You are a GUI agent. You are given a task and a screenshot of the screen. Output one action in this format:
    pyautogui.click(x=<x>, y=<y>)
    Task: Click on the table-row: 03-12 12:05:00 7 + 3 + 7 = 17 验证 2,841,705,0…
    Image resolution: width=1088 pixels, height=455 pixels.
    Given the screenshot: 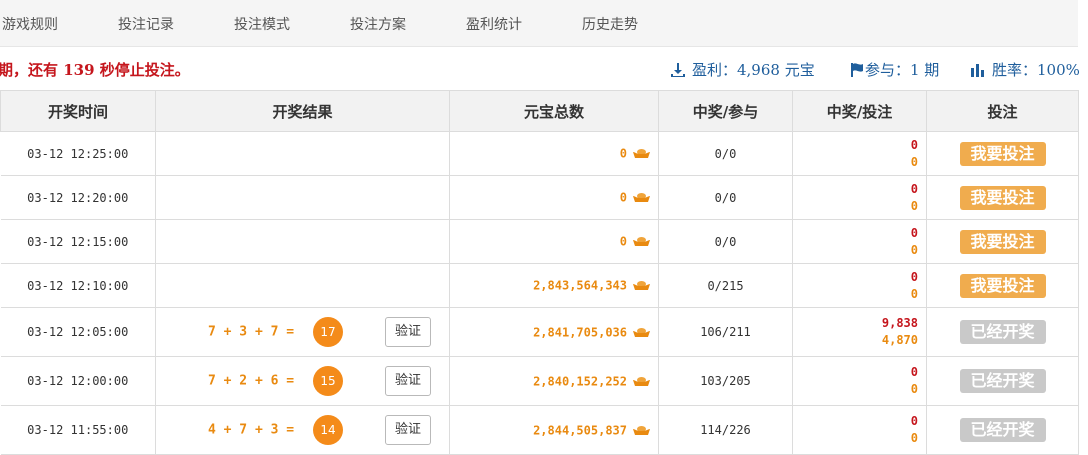 What is the action you would take?
    pyautogui.click(x=539, y=332)
    